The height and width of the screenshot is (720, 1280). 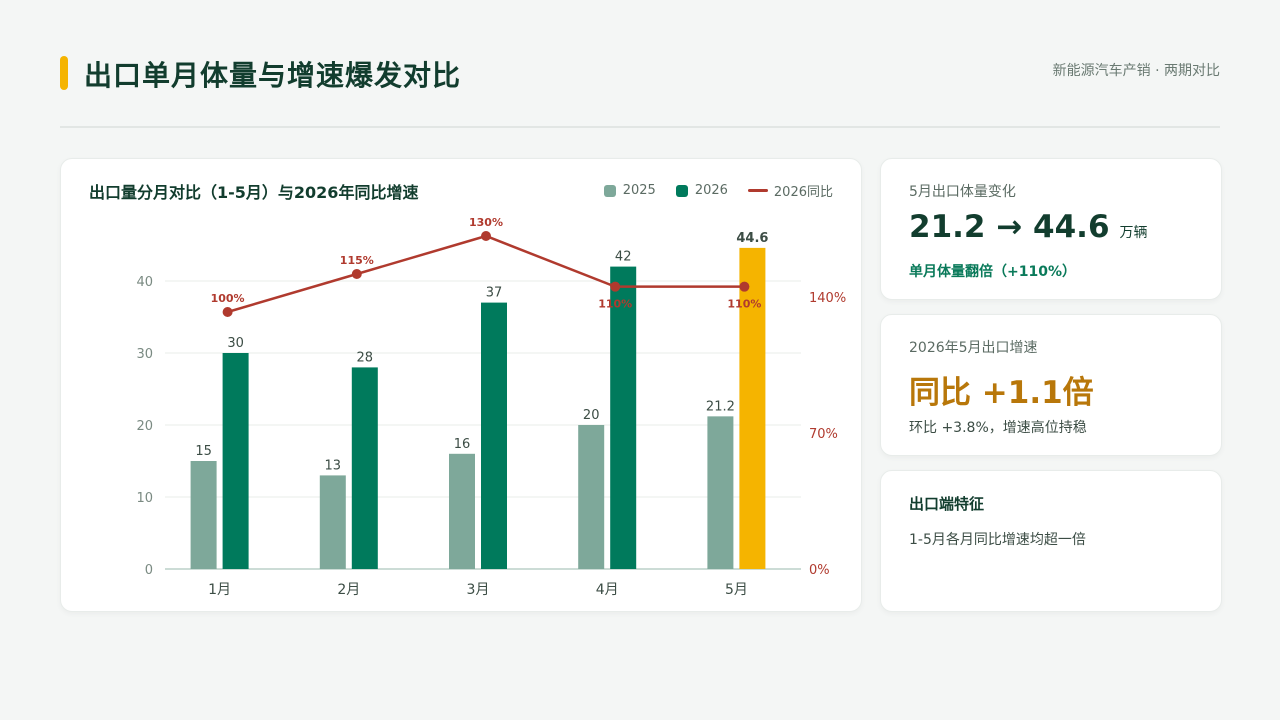 What do you see at coordinates (144, 426) in the screenshot?
I see `y-tick-label: 20` at bounding box center [144, 426].